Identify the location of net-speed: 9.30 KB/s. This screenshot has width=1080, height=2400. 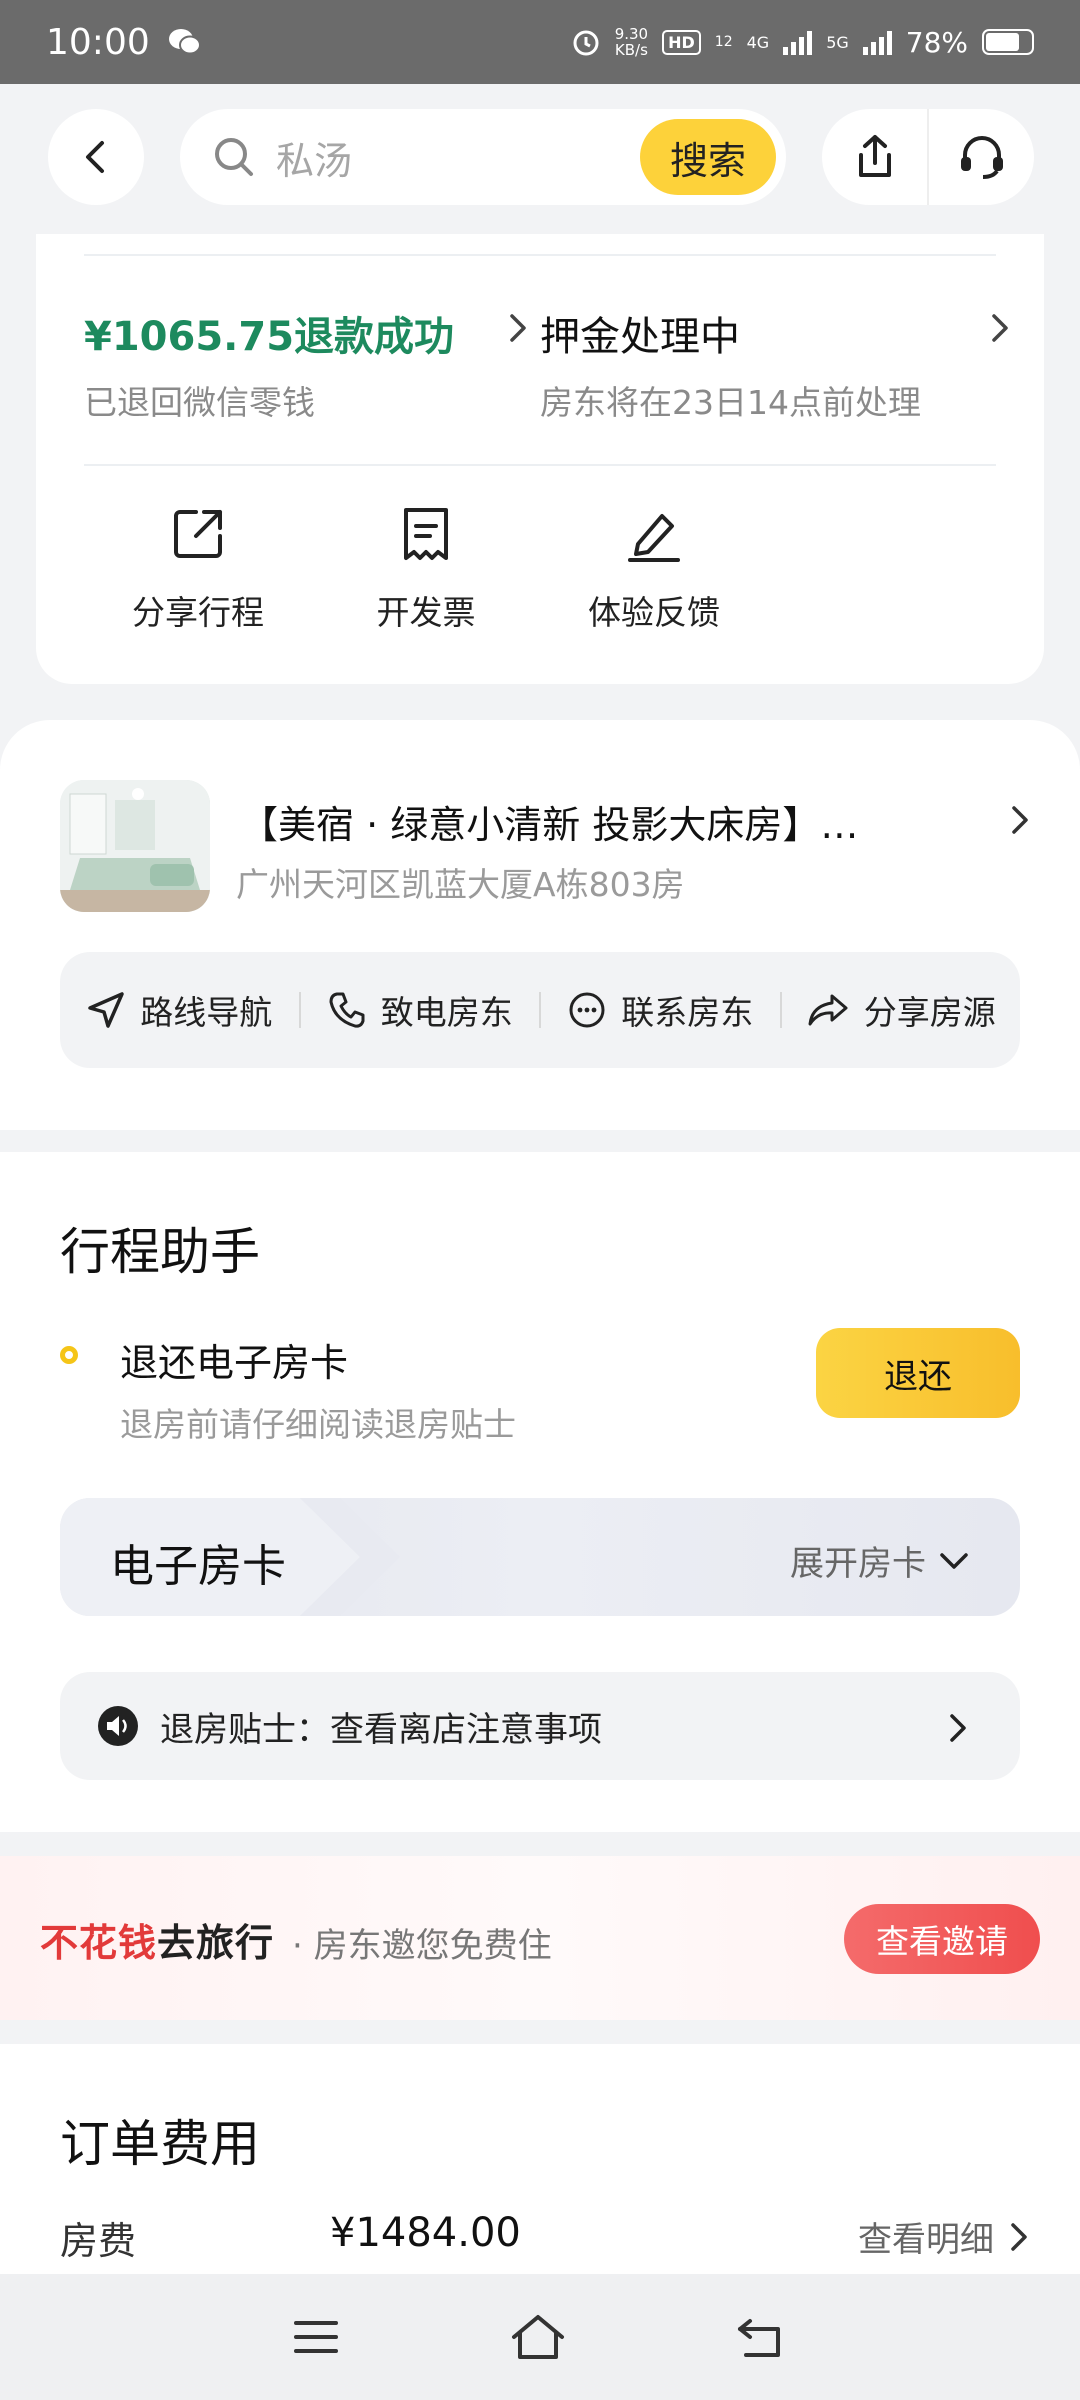
(631, 42).